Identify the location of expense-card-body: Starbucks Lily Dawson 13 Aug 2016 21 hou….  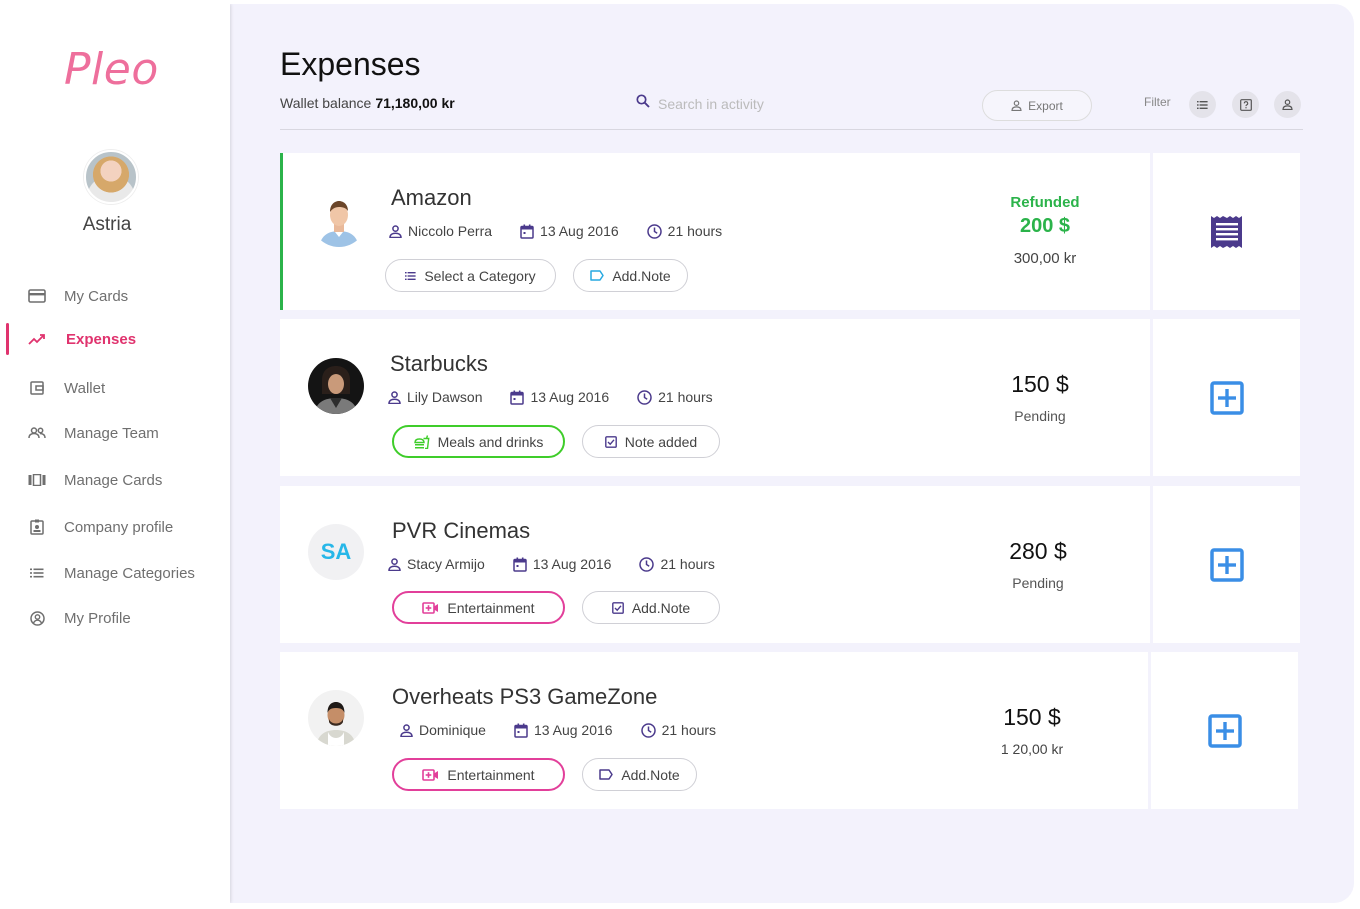
(715, 397).